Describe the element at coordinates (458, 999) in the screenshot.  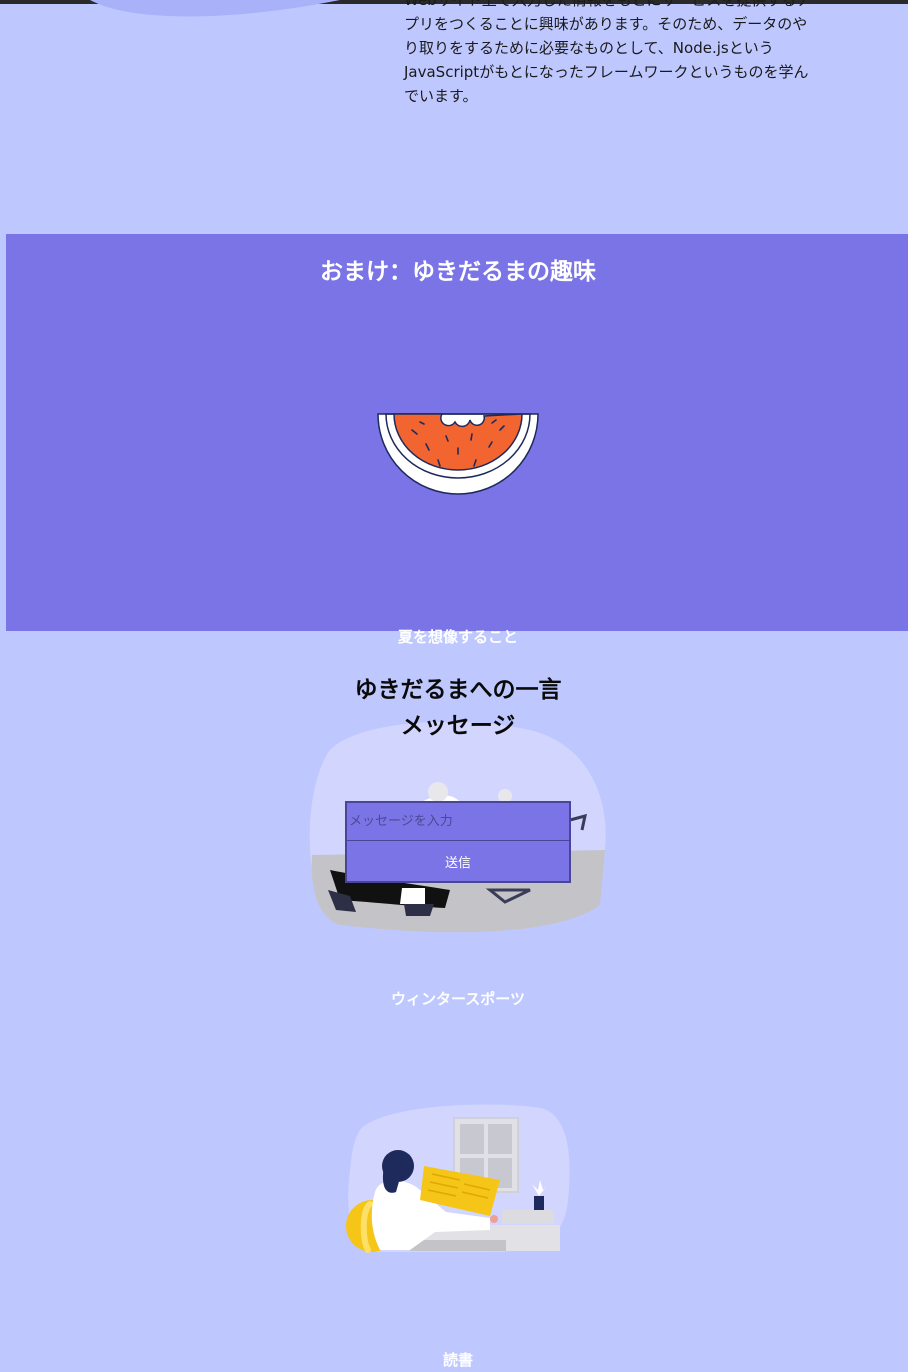
I see `hobby-caption-winter-sports: ウィンタースポーツ` at that location.